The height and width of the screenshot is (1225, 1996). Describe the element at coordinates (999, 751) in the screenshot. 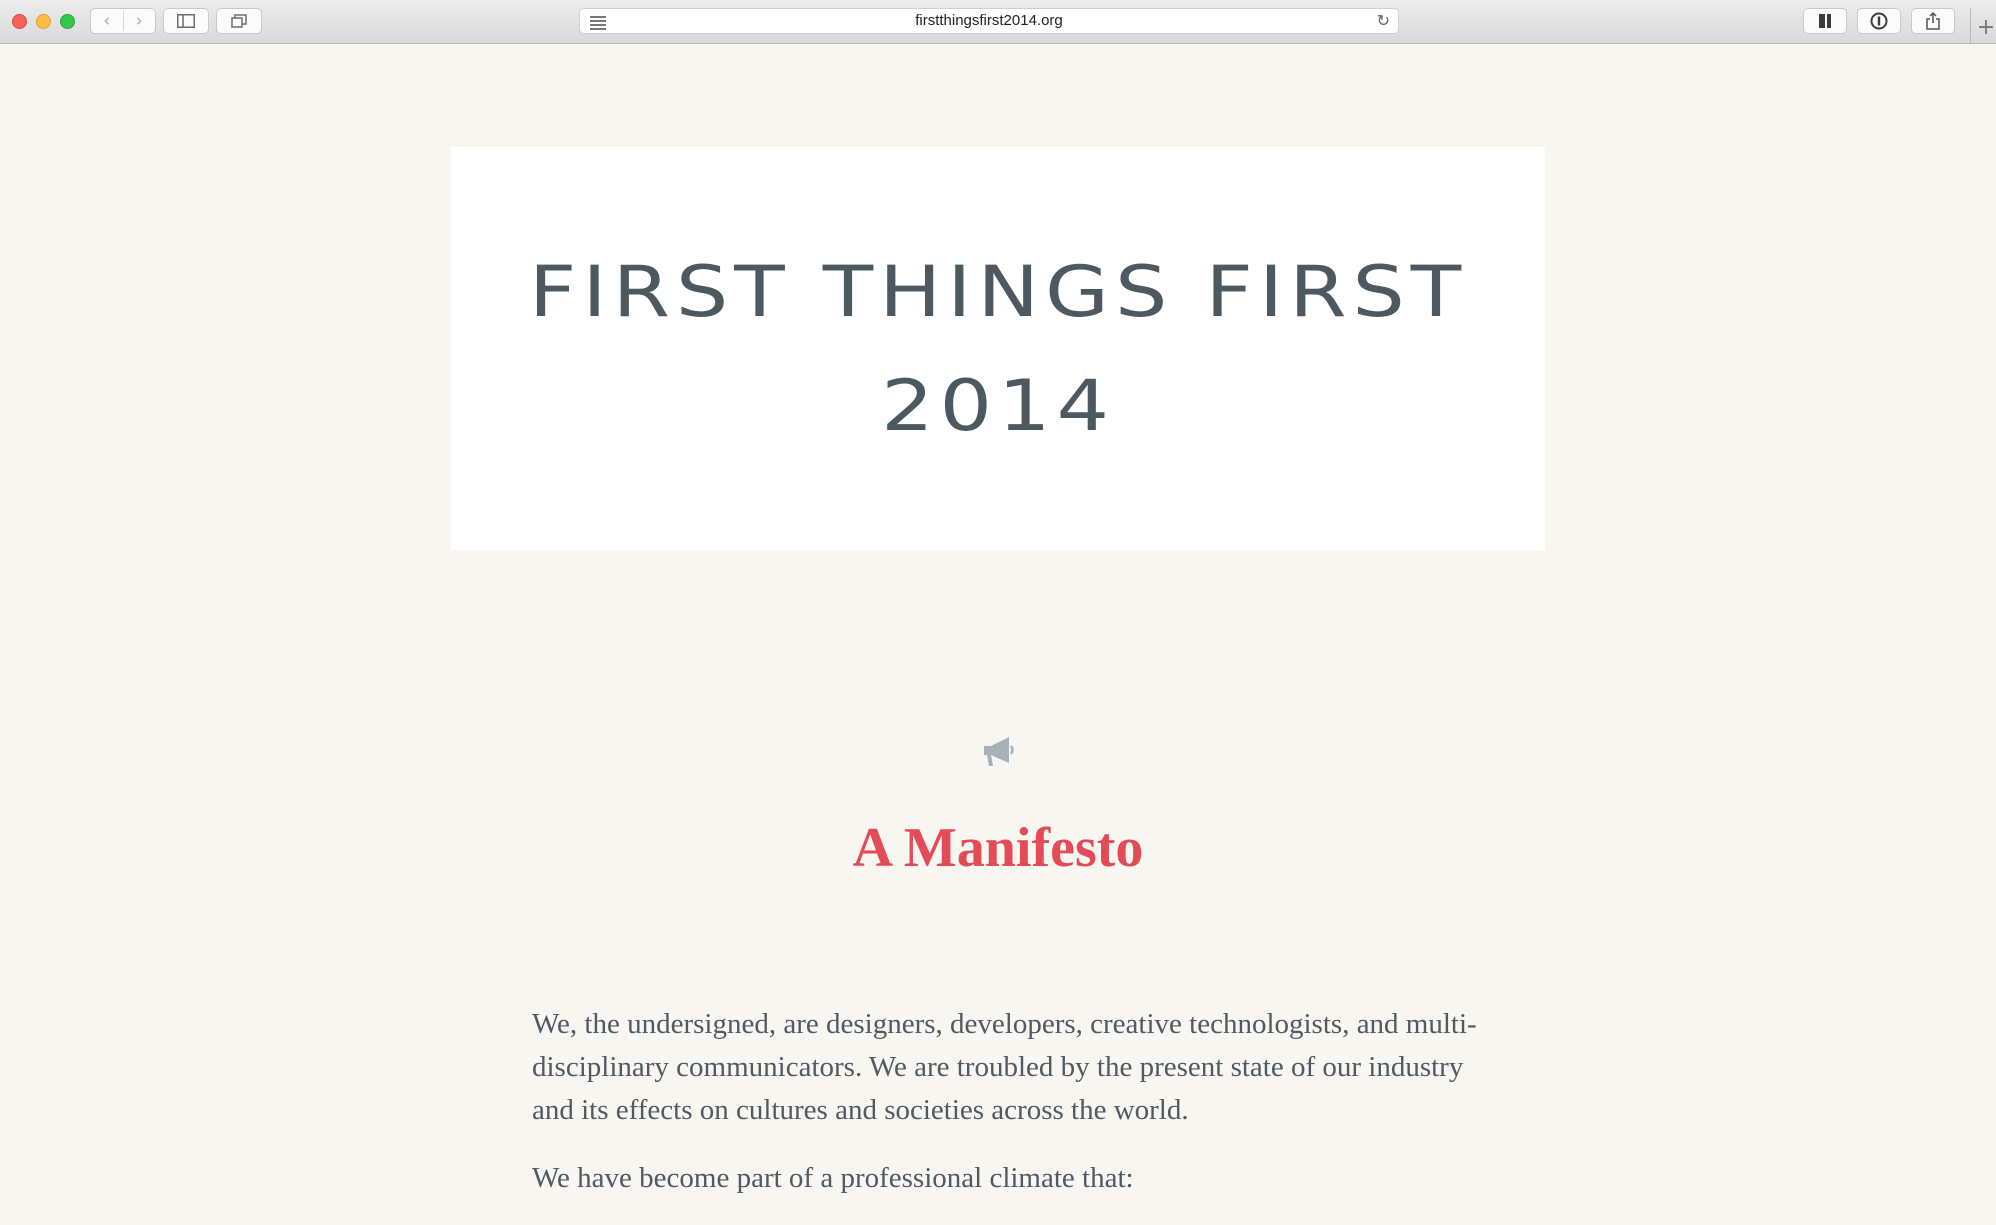

I see `megaphone-icon` at that location.